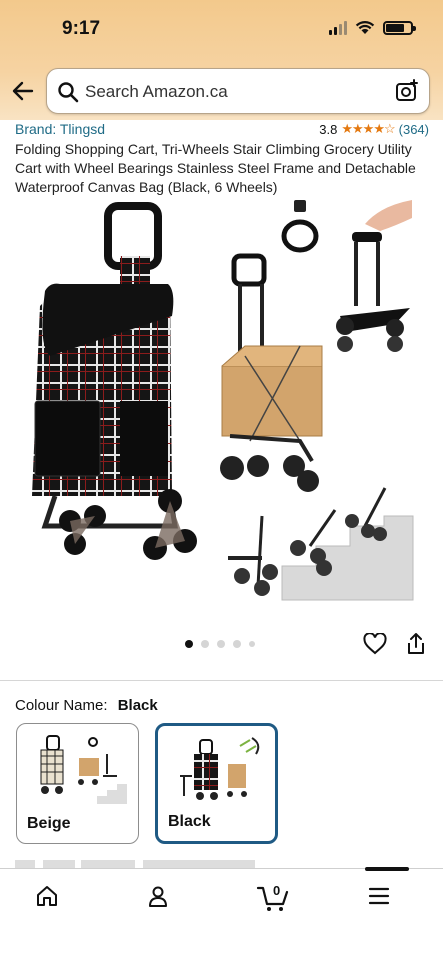 Image resolution: width=443 pixels, height=960 pixels. I want to click on rating-stars-icon: ★★★★☆, so click(368, 128).